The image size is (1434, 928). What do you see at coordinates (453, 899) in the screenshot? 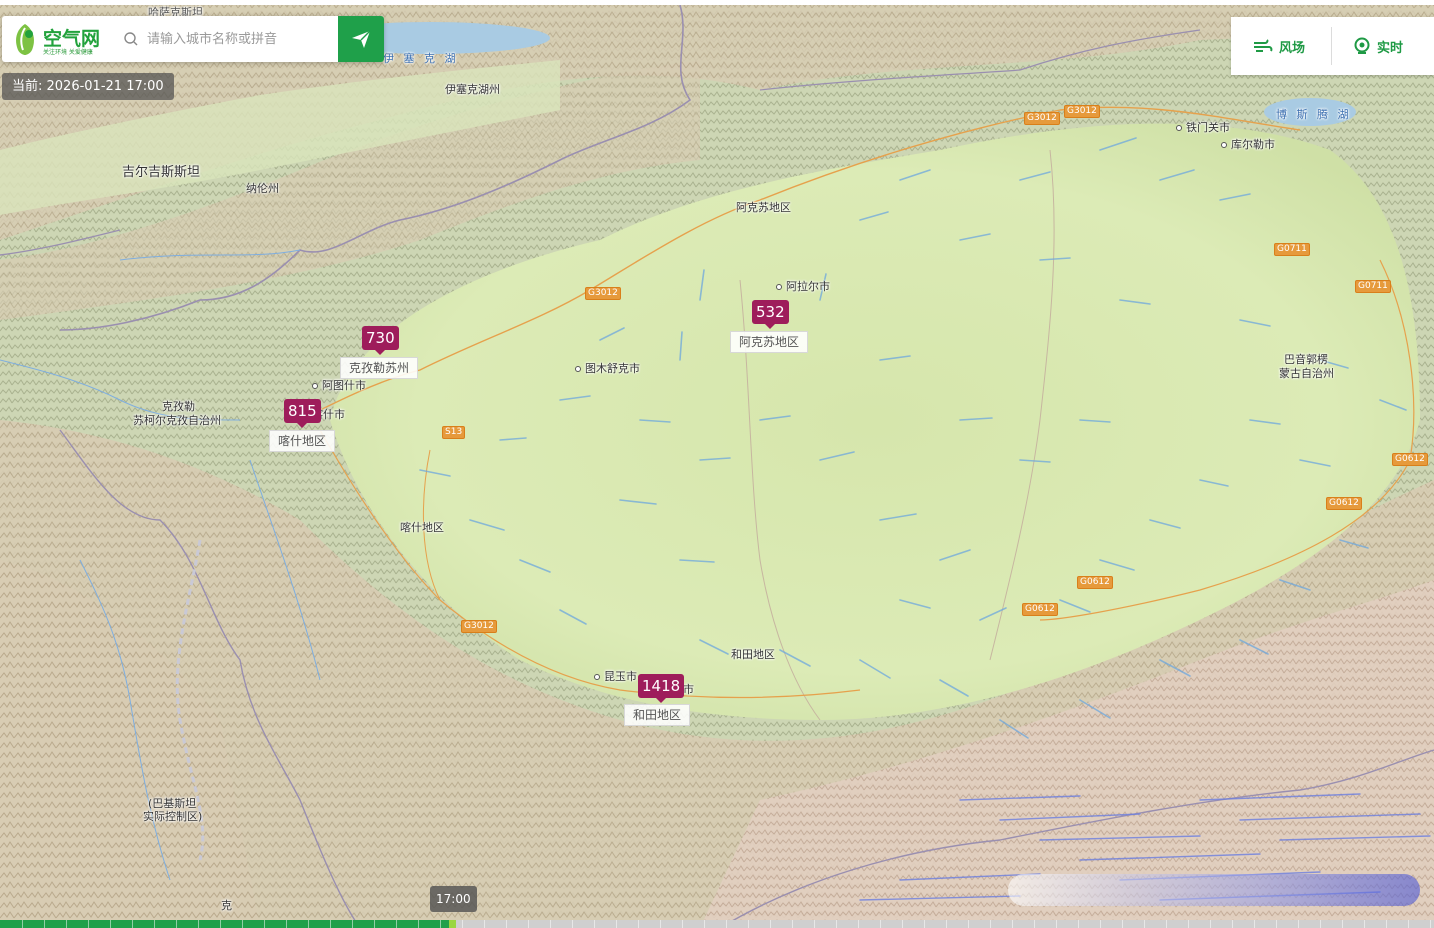
I see `timeline-time-label: 17:00` at bounding box center [453, 899].